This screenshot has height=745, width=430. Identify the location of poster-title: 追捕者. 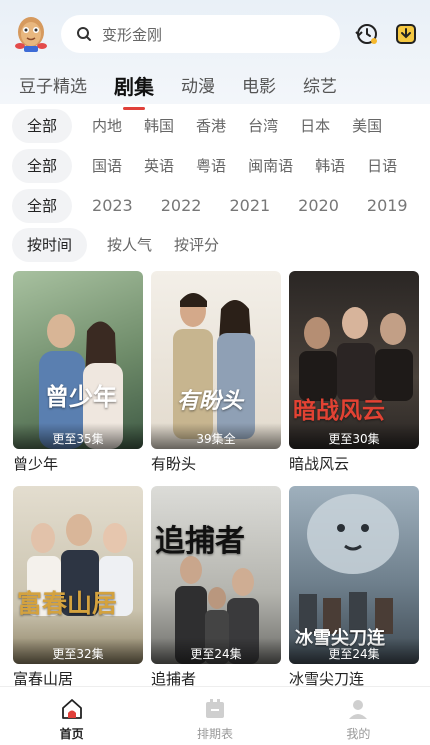
(200, 541).